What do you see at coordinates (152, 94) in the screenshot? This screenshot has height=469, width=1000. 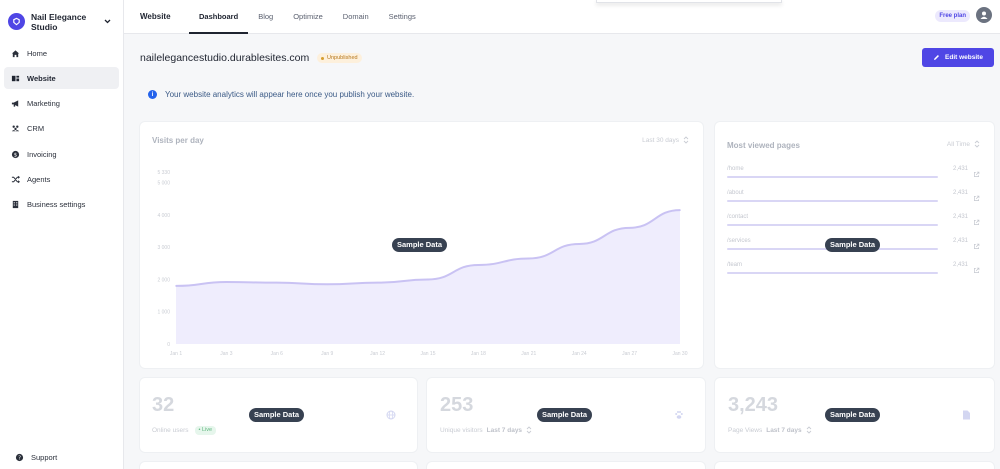 I see `info-icon: i` at bounding box center [152, 94].